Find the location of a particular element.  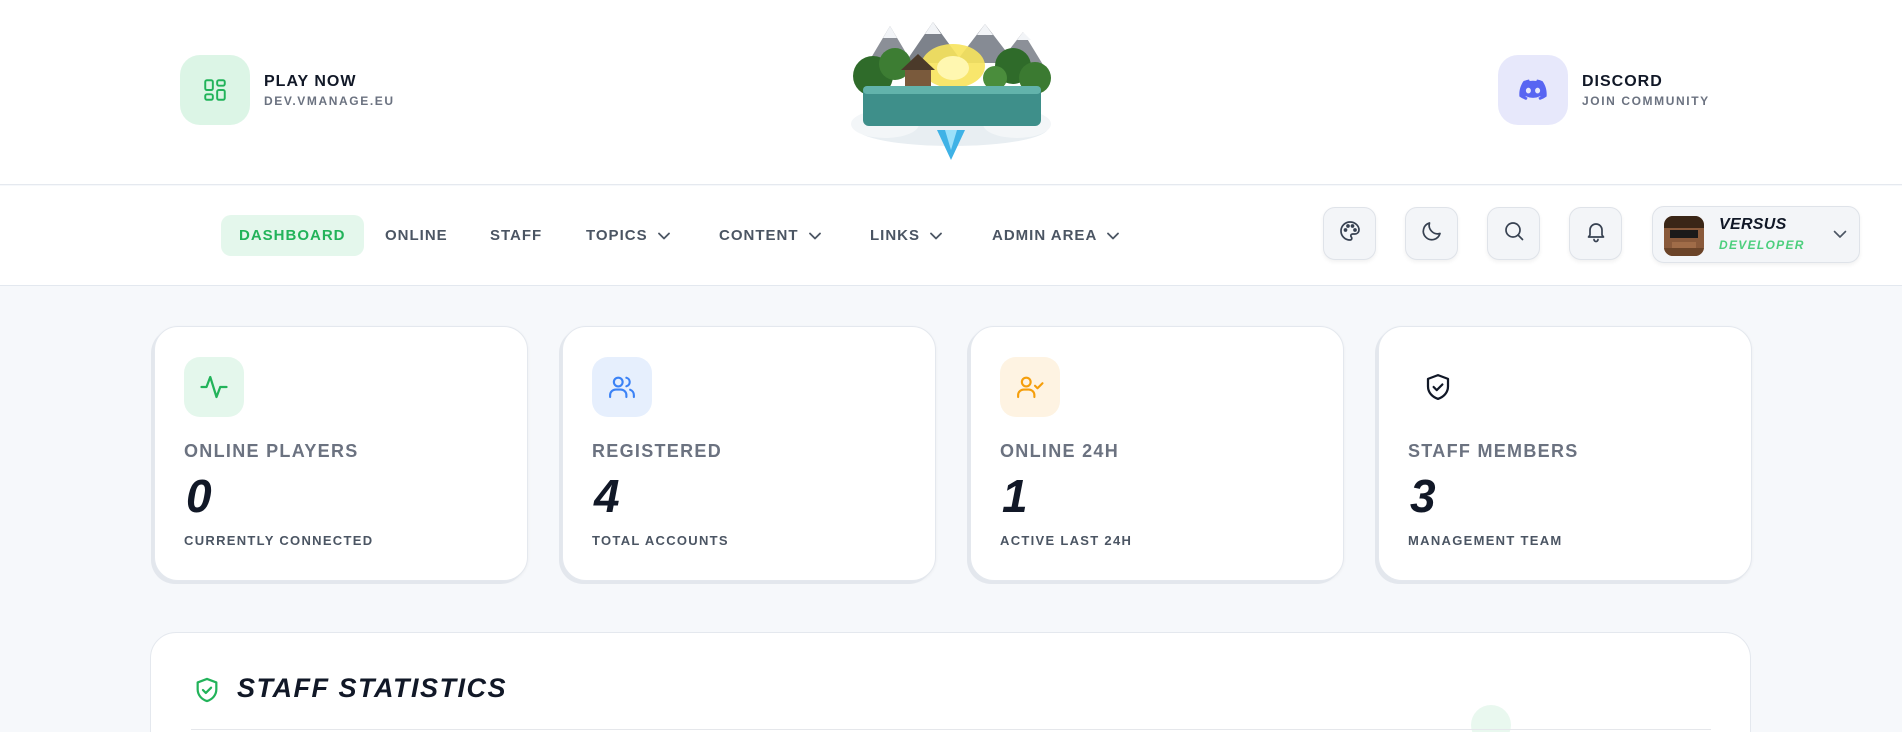

activity-icon is located at coordinates (214, 387).